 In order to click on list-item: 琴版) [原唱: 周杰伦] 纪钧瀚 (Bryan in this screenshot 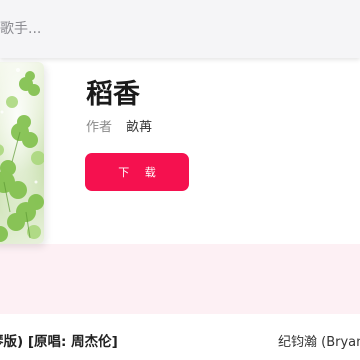, I will do `click(180, 341)`.